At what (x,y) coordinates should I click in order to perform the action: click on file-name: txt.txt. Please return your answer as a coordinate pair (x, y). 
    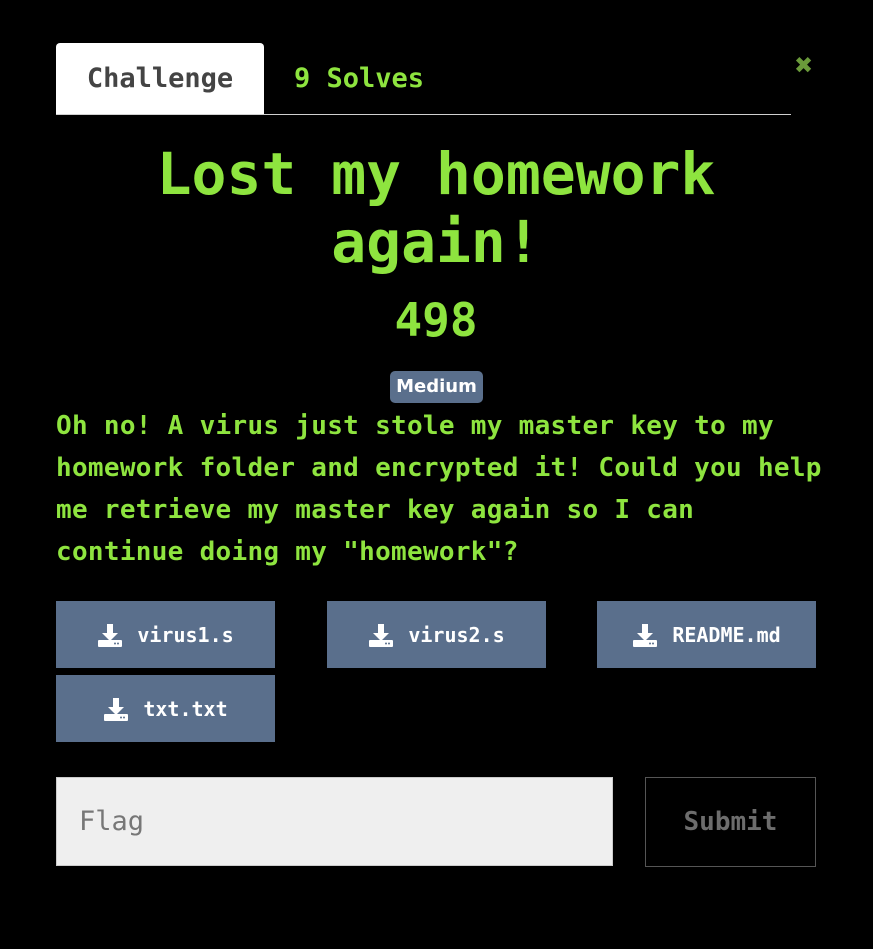
    Looking at the image, I should click on (185, 708).